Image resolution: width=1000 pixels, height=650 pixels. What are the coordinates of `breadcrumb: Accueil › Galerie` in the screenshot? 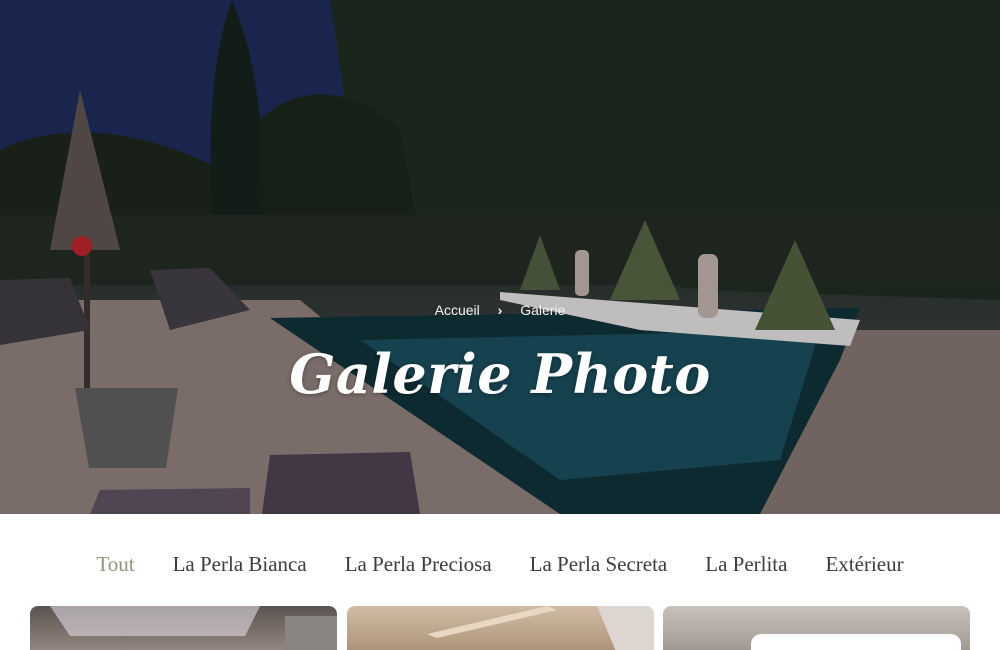 It's located at (500, 310).